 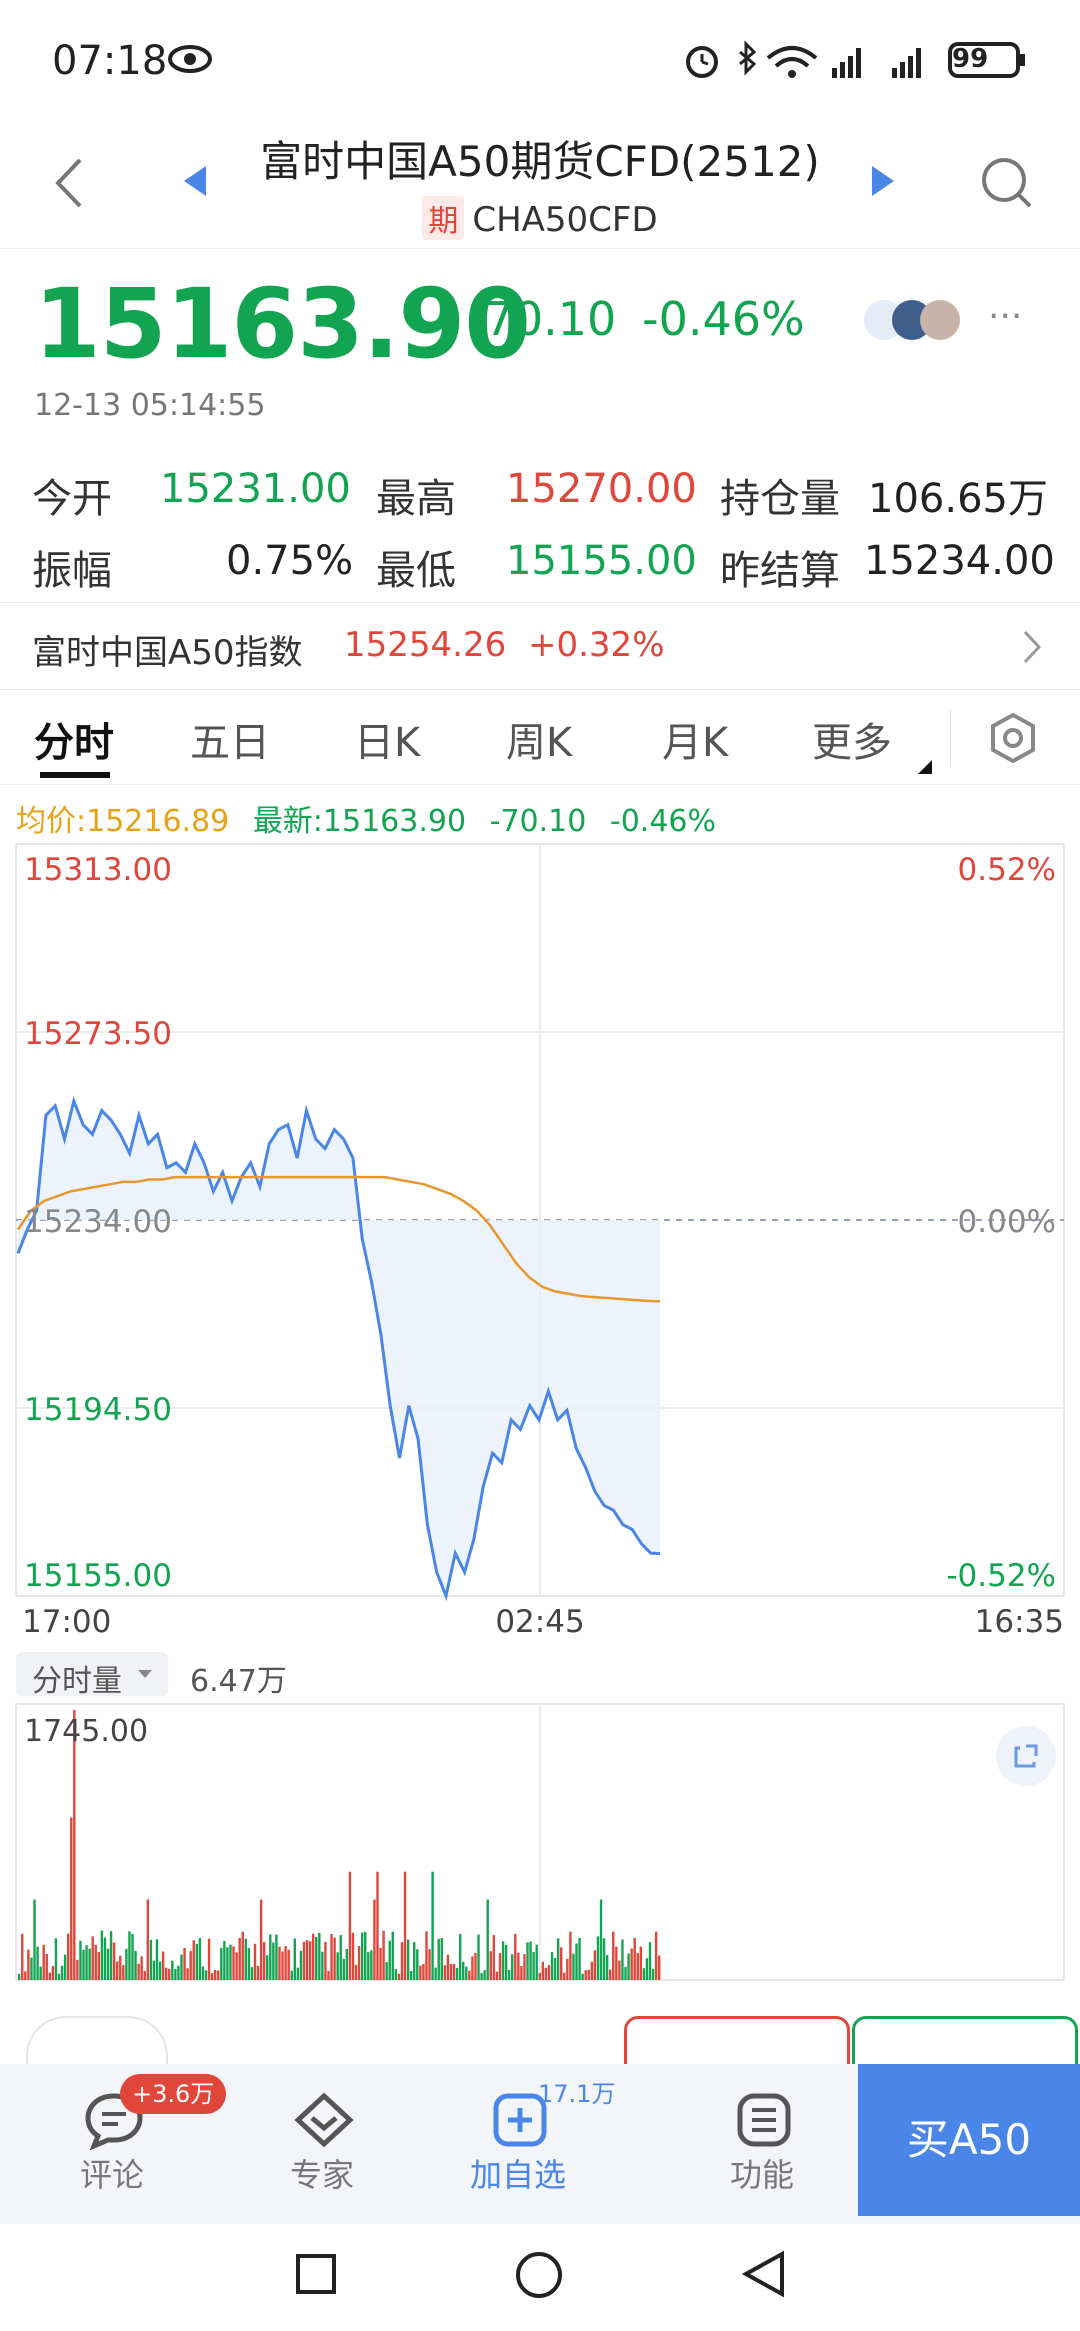 I want to click on expand-button, so click(x=1026, y=1756).